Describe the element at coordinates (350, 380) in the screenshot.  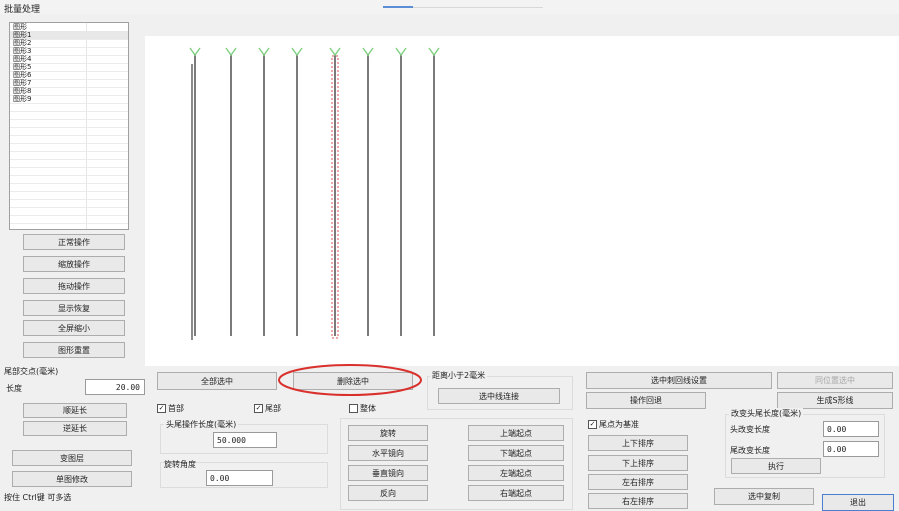
I see `highlight-circle` at that location.